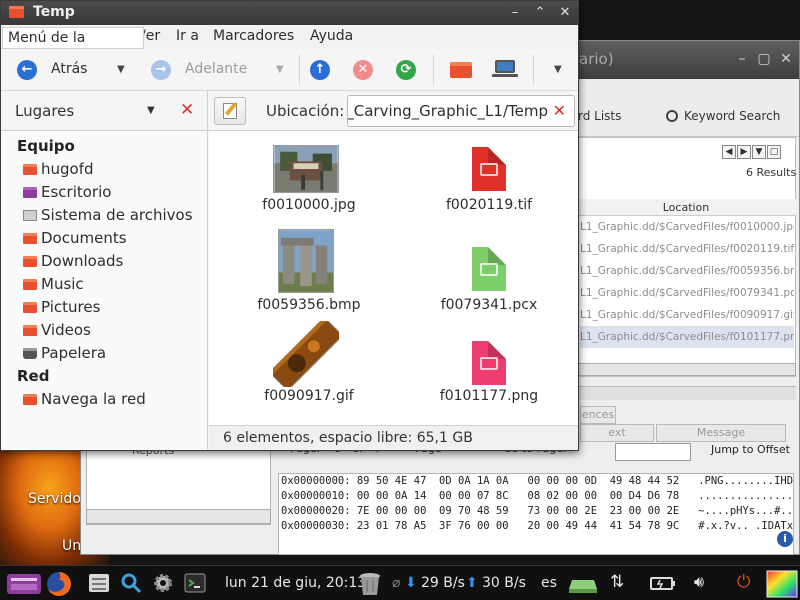  I want to click on maximize-icon: ▢, so click(764, 59).